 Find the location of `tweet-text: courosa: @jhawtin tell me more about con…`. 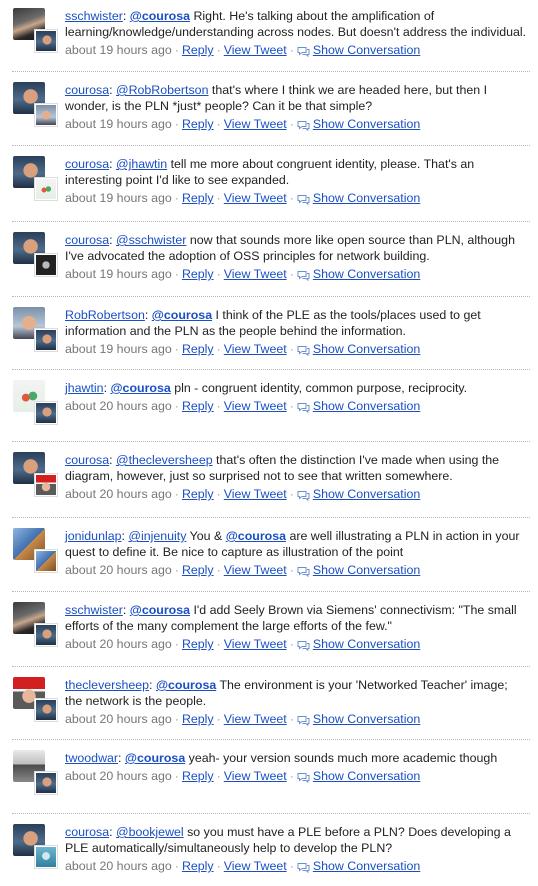

tweet-text: courosa: @jhawtin tell me more about con… is located at coordinates (296, 172).